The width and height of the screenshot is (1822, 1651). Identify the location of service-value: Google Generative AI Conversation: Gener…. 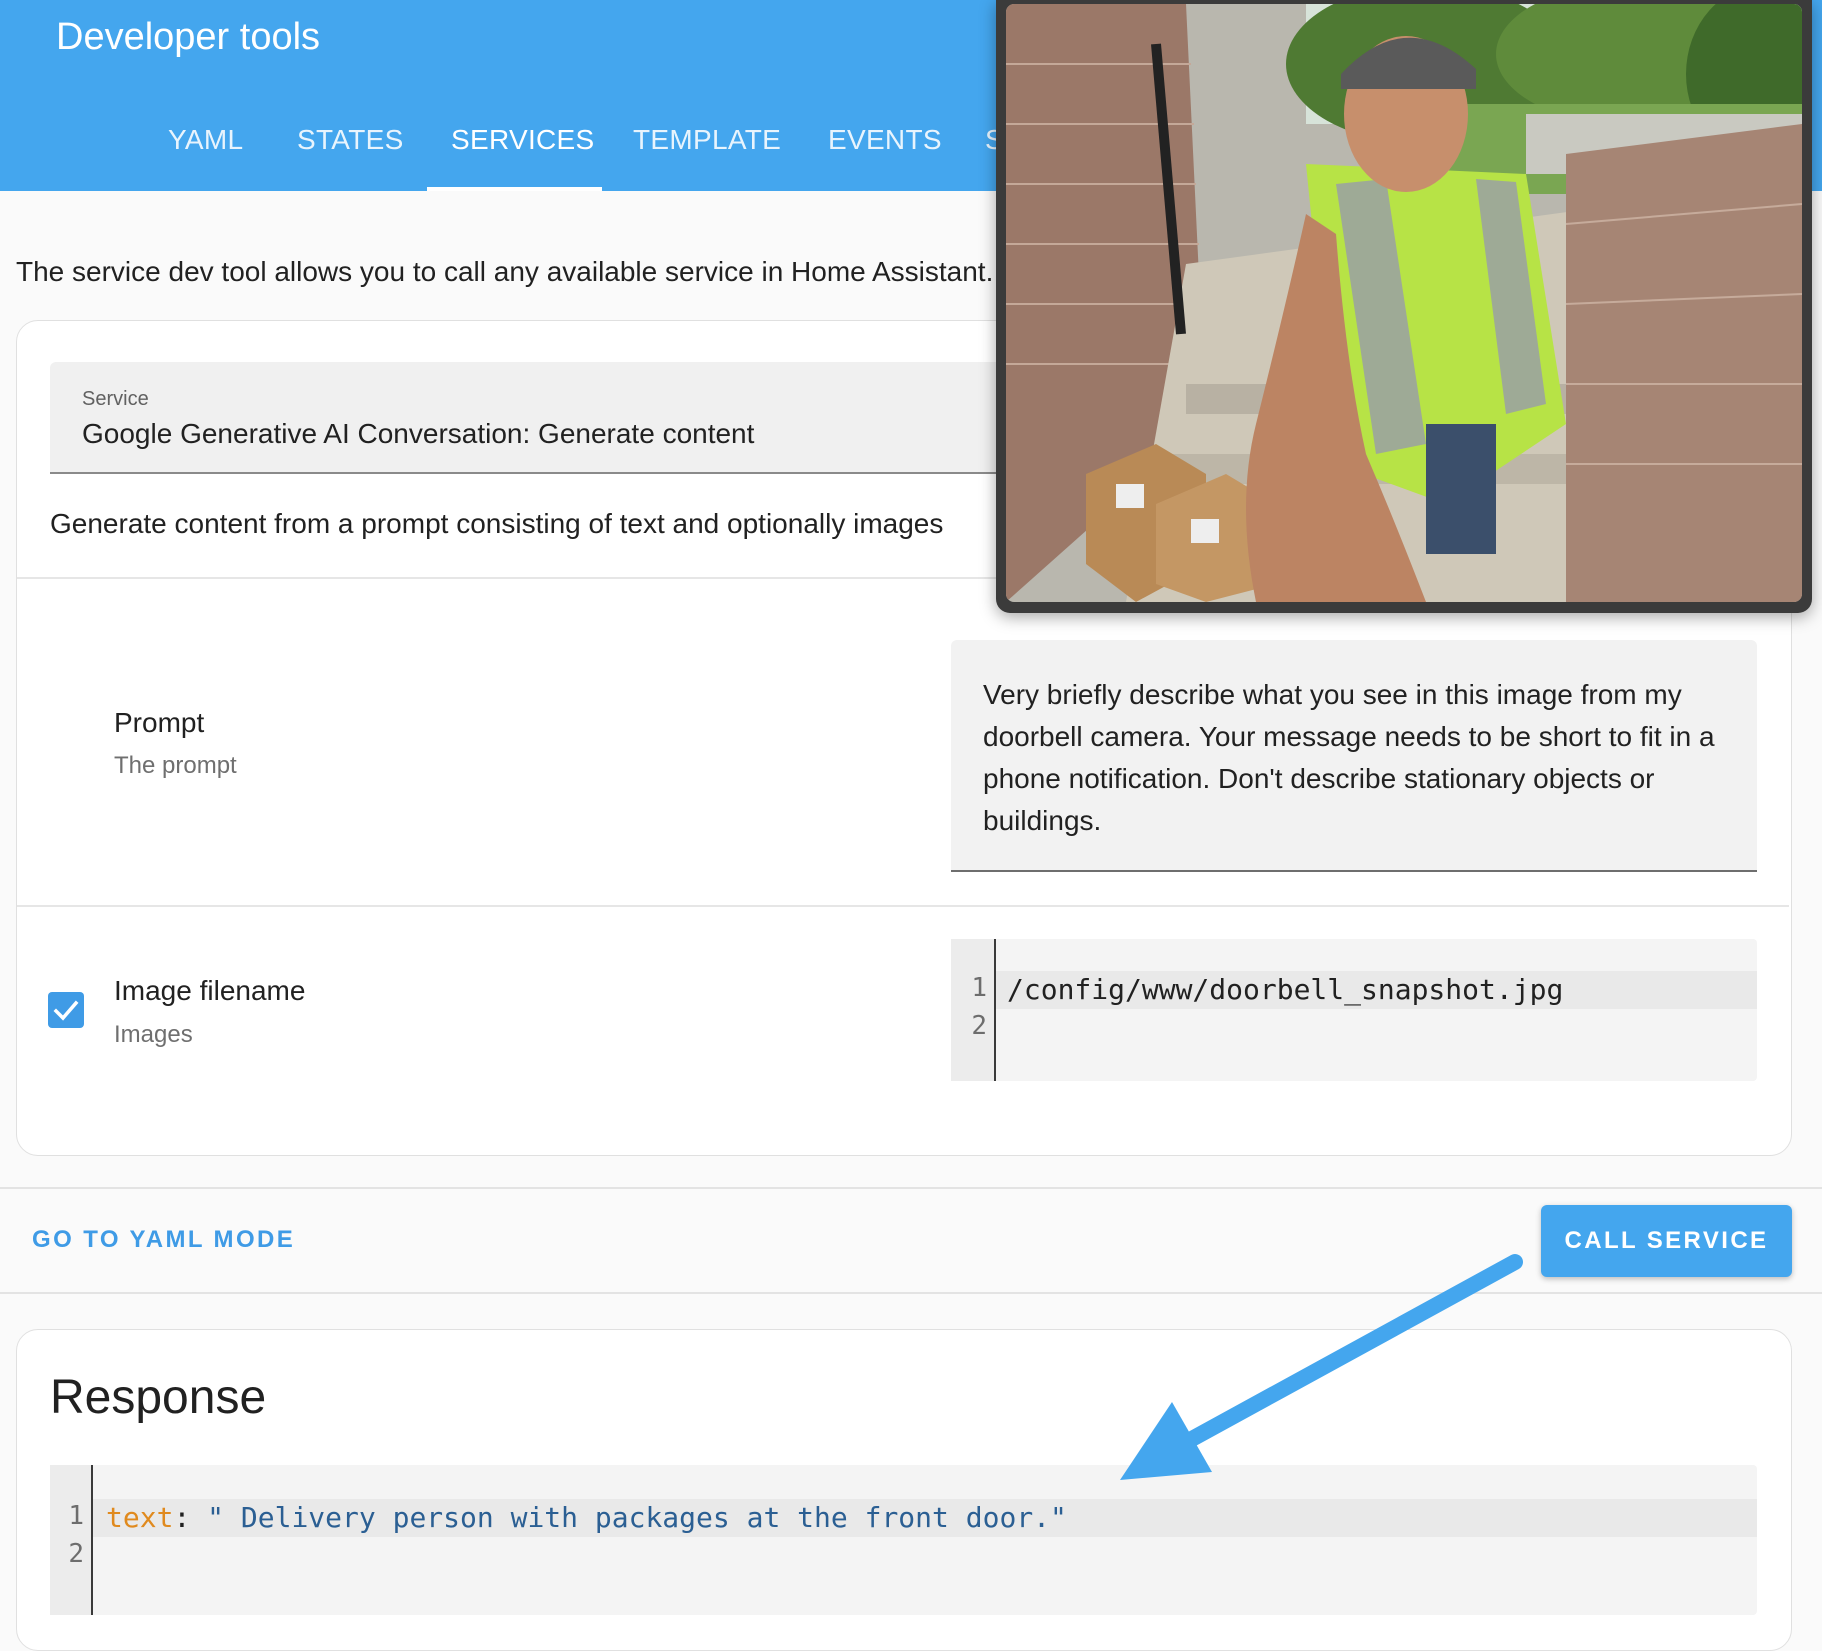
(418, 433).